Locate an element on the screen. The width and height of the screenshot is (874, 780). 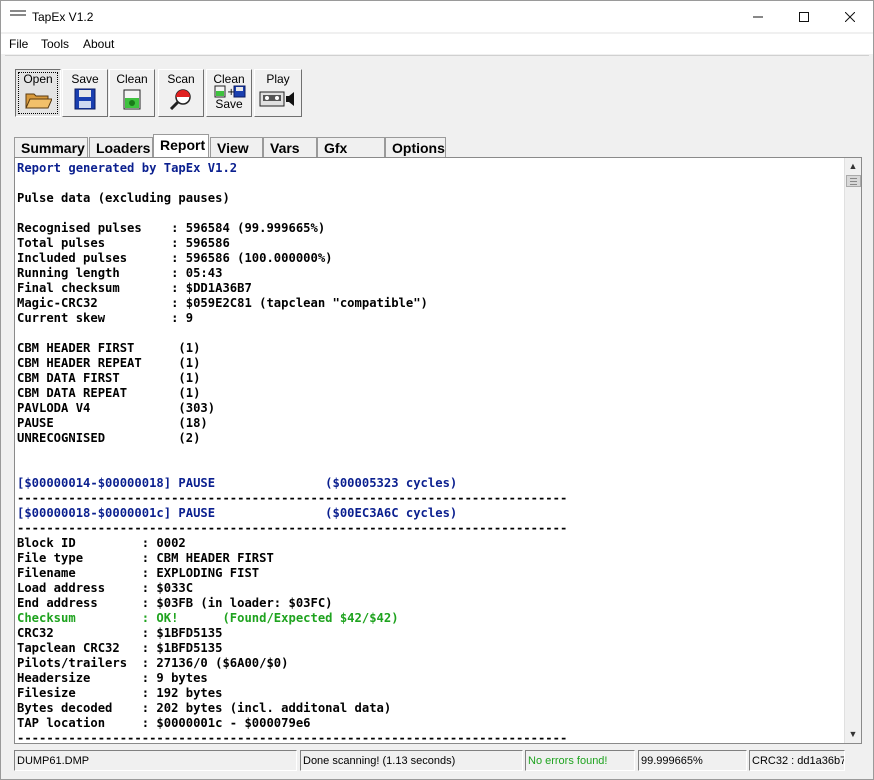
window-title: TapEx V1.2 is located at coordinates (63, 17).